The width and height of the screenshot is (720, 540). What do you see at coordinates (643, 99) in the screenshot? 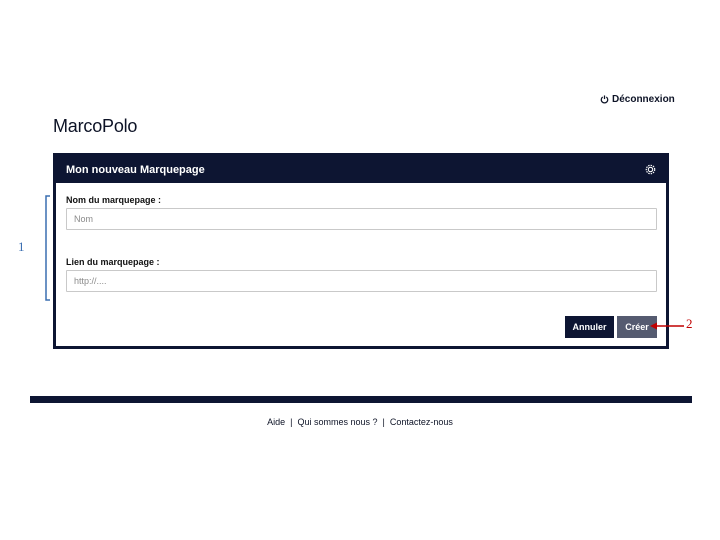
I see `logout-label: Déconnexion` at bounding box center [643, 99].